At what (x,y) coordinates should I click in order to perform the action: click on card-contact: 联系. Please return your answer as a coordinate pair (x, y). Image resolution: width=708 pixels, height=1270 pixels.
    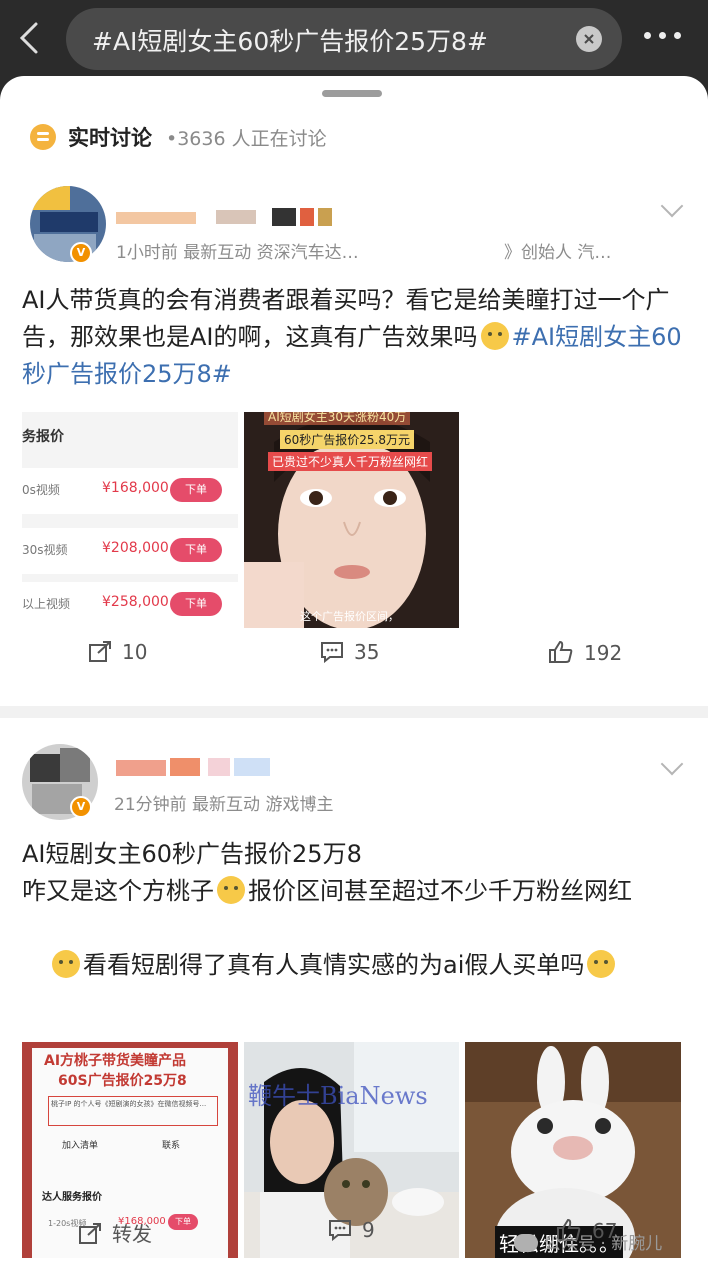
    Looking at the image, I should click on (171, 1146).